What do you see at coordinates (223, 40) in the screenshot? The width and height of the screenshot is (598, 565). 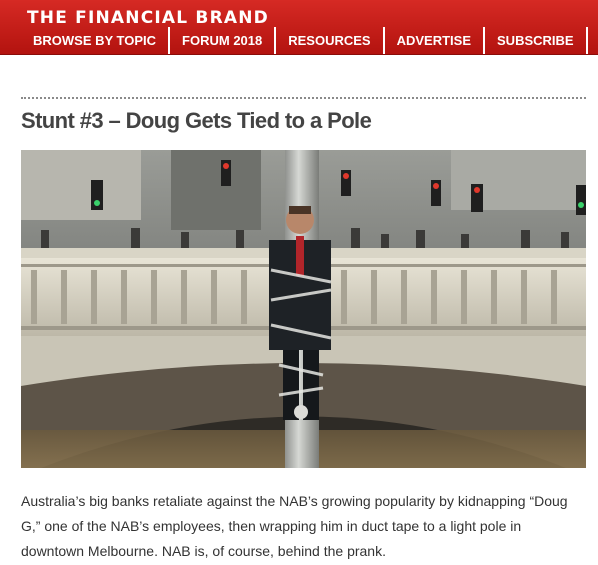 I see `nav-forum-2018: FORUM 2018` at bounding box center [223, 40].